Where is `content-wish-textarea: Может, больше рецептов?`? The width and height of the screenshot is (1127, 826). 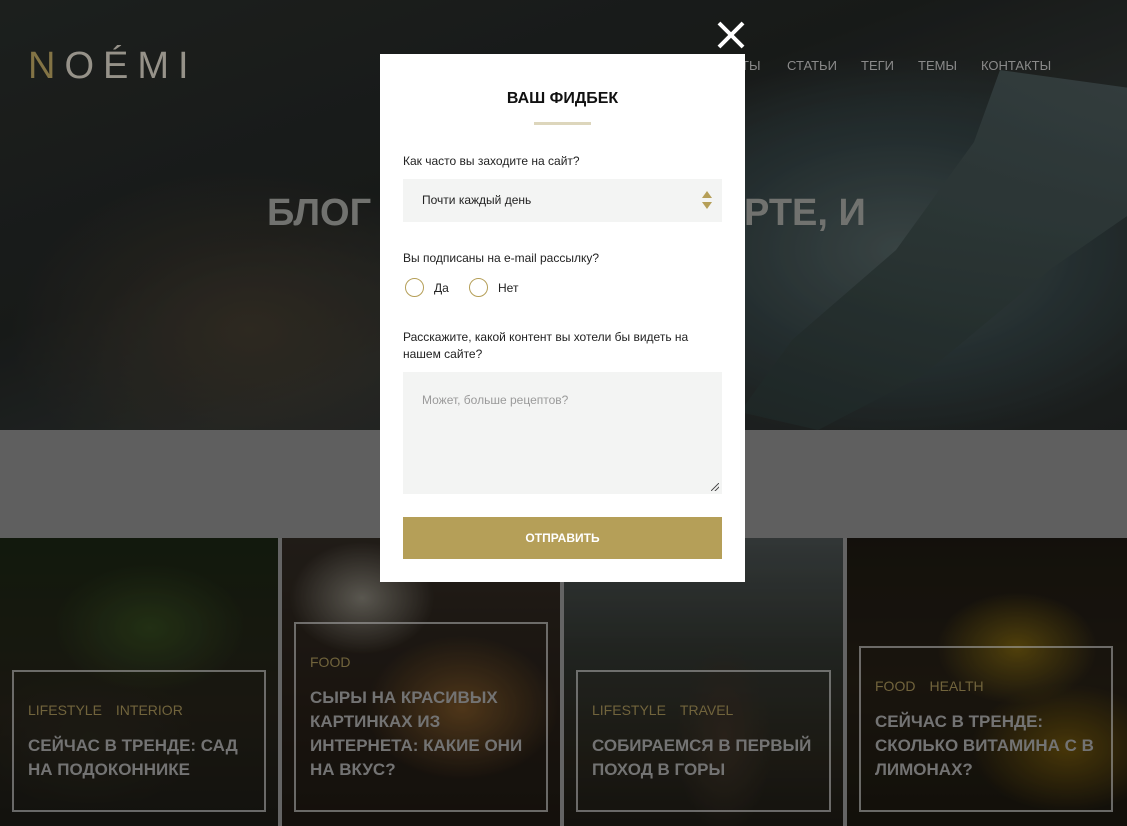
content-wish-textarea: Может, больше рецептов? is located at coordinates (562, 433).